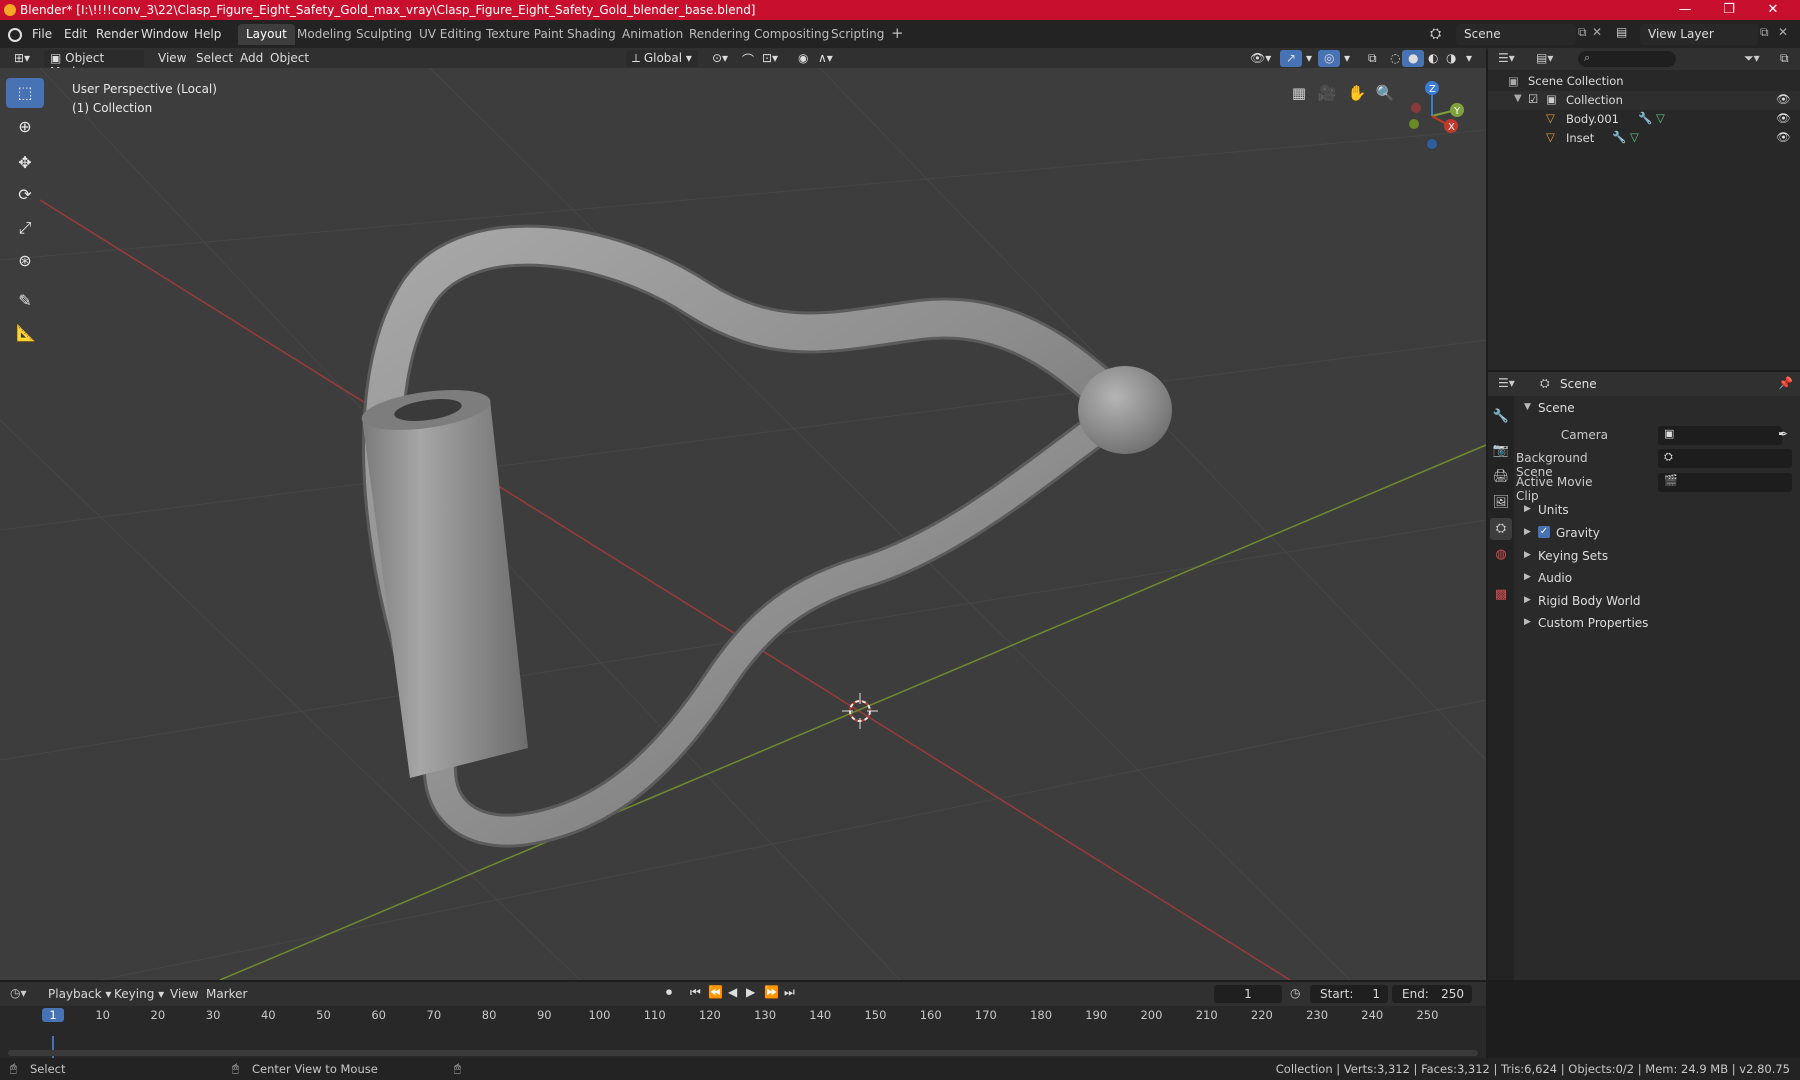  Describe the element at coordinates (1720, 435) in the screenshot. I see `camera-field: ▣` at that location.